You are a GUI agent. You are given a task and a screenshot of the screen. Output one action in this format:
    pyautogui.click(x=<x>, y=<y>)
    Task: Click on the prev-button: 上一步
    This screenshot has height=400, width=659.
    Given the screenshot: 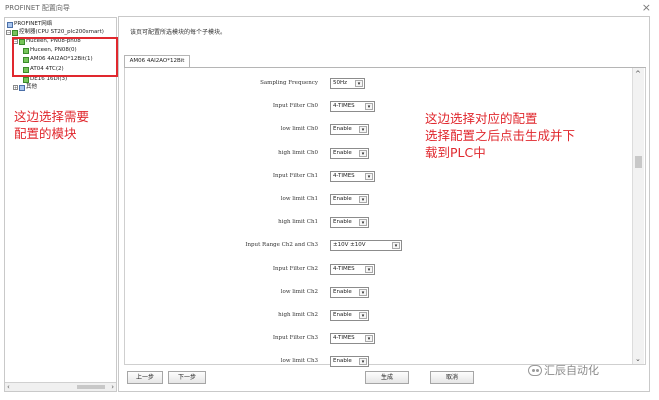 What is the action you would take?
    pyautogui.click(x=145, y=377)
    